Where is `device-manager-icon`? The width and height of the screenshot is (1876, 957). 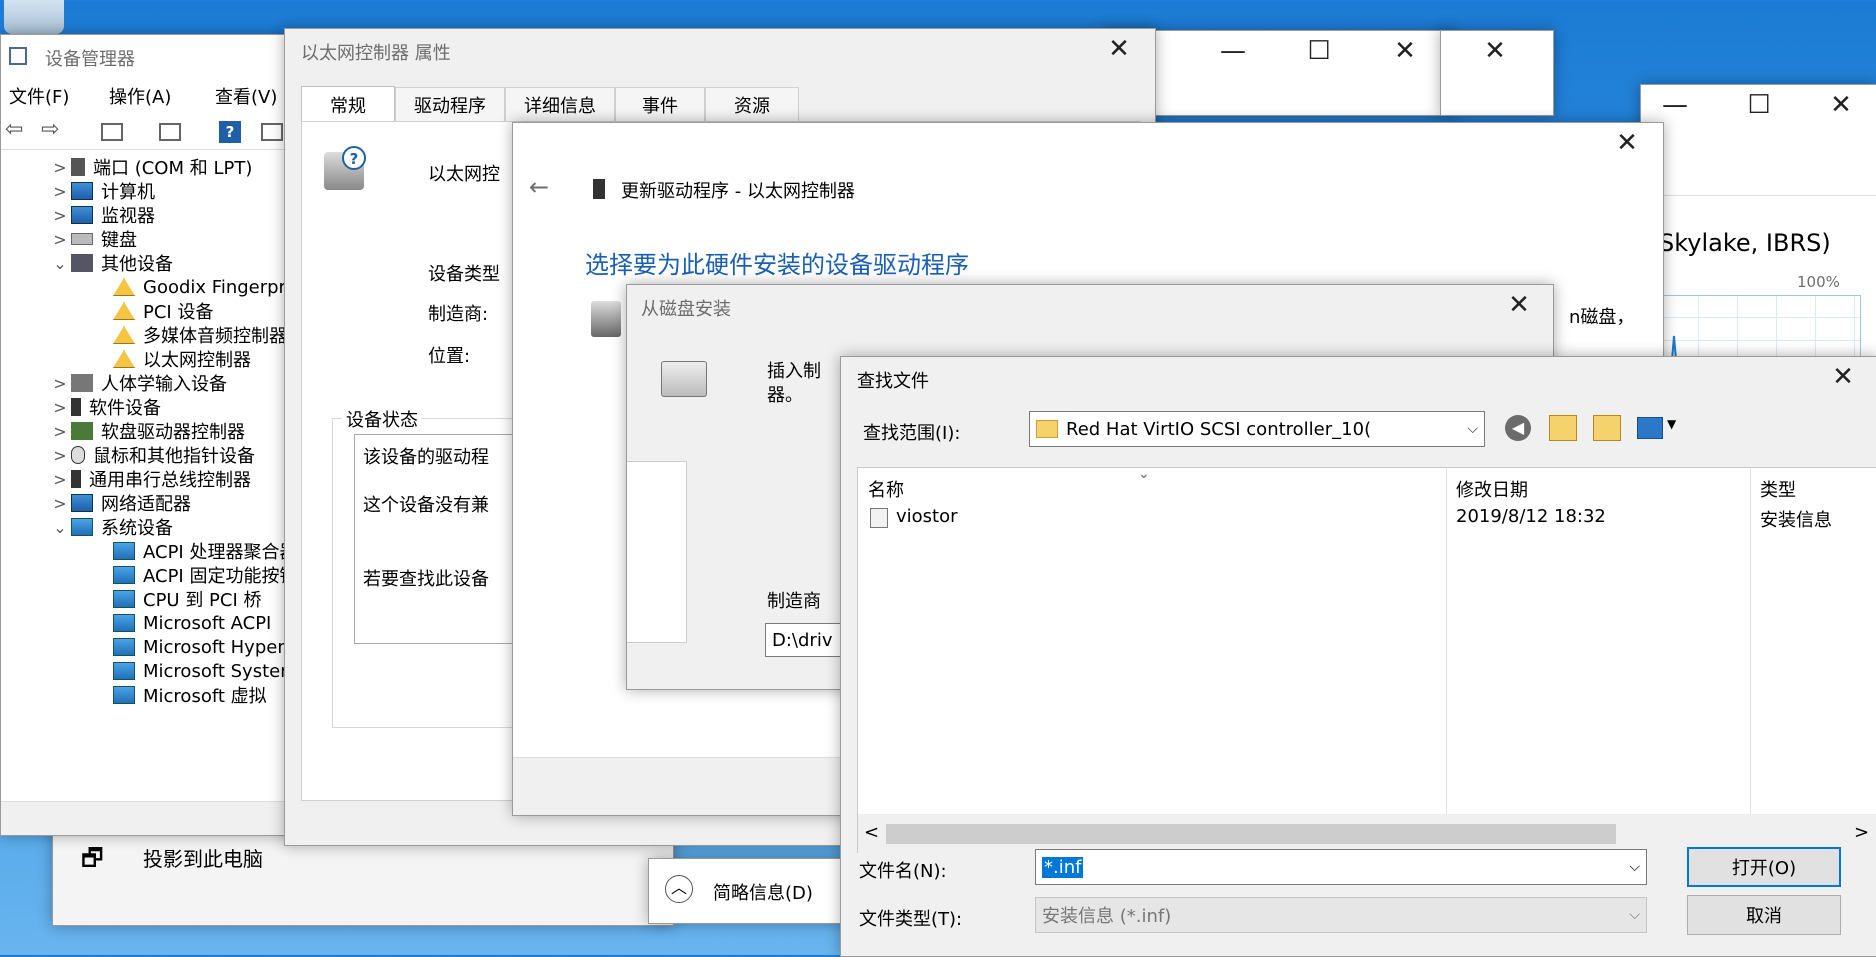
device-manager-icon is located at coordinates (18, 56).